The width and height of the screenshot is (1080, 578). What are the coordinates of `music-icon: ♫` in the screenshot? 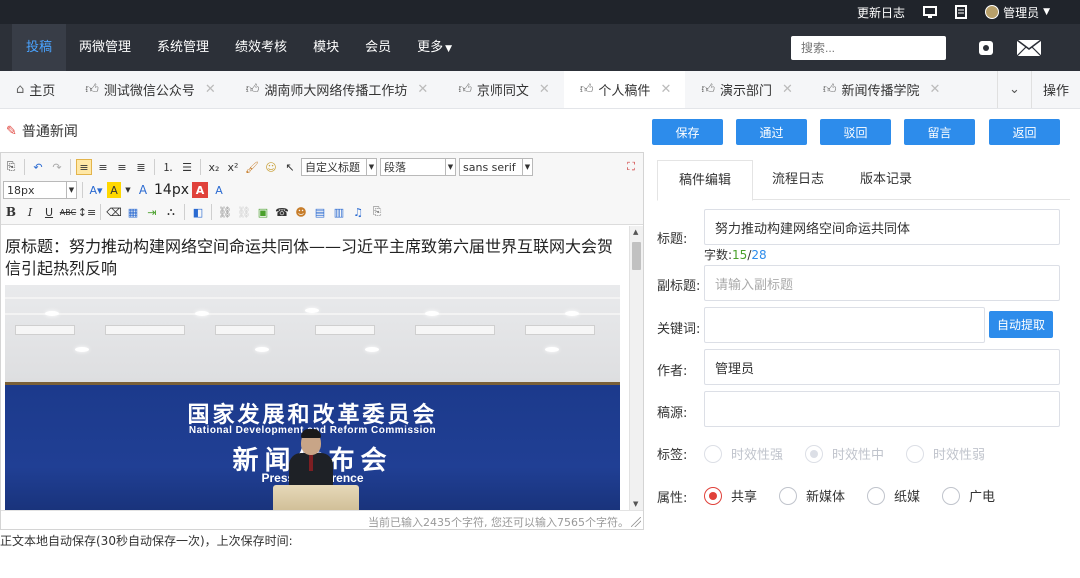 It's located at (358, 212).